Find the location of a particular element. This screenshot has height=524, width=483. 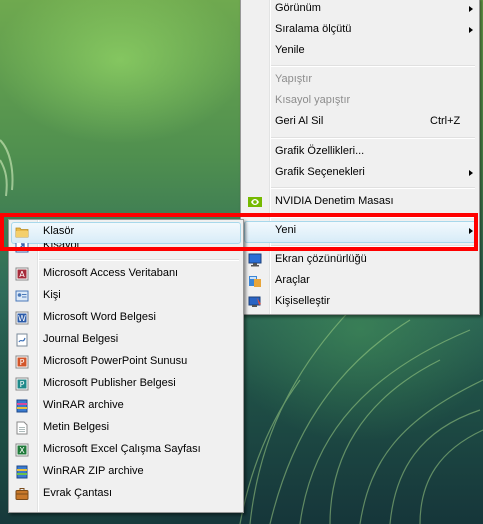

menu-item-label: Yapıştır is located at coordinates (294, 79).